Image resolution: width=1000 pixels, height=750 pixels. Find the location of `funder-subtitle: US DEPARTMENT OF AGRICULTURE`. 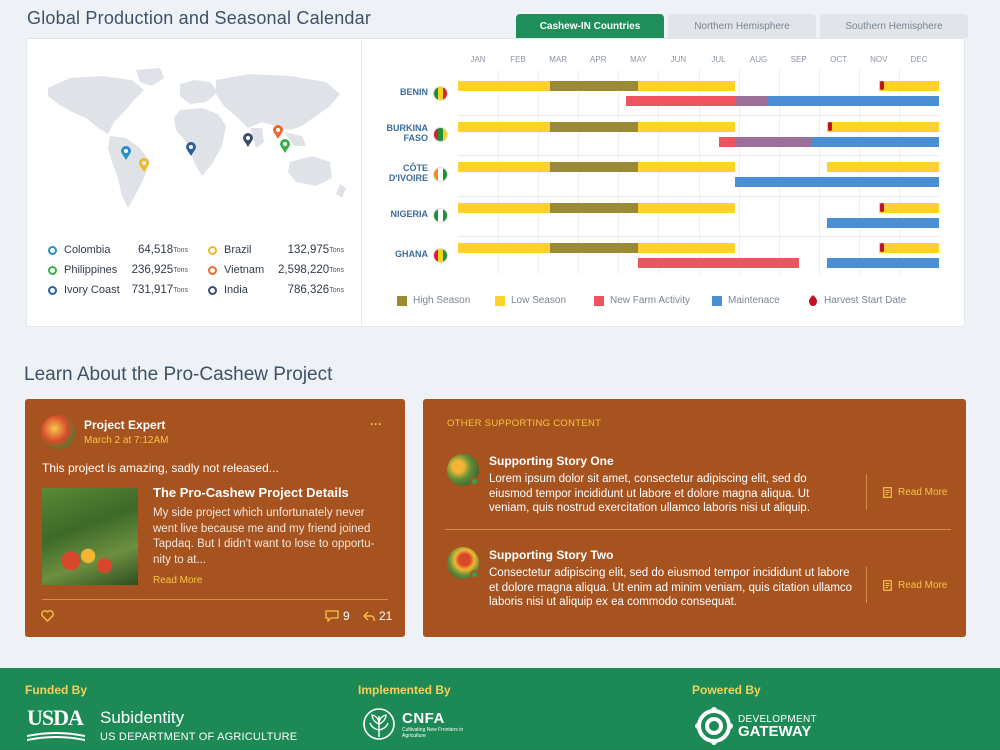

funder-subtitle: US DEPARTMENT OF AGRICULTURE is located at coordinates (199, 737).